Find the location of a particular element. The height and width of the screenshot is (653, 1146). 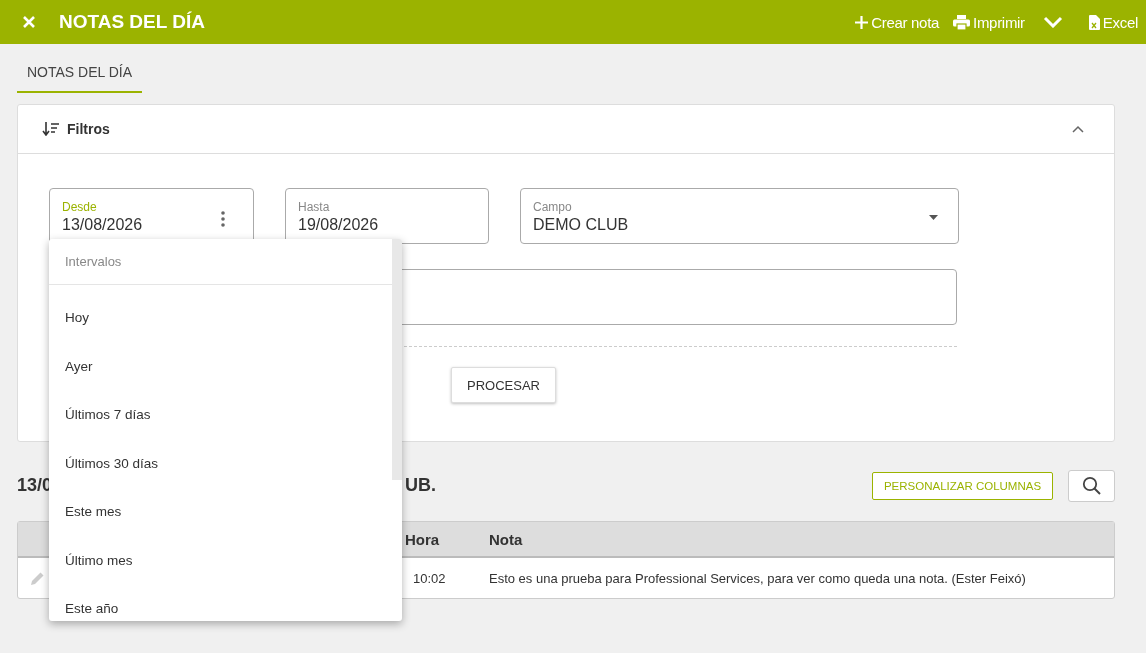

search-button is located at coordinates (1091, 485).